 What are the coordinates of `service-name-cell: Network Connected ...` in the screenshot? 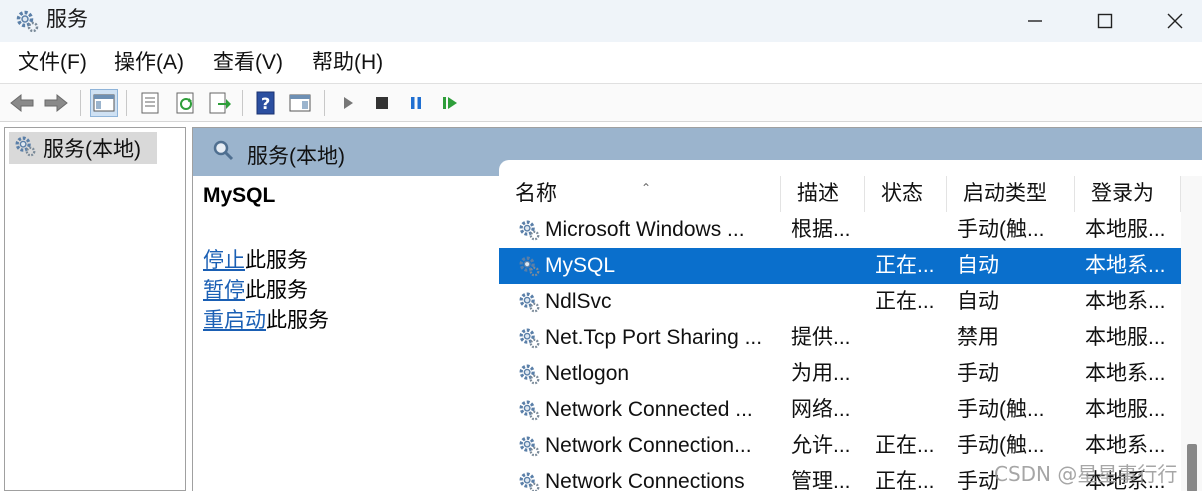 It's located at (648, 410).